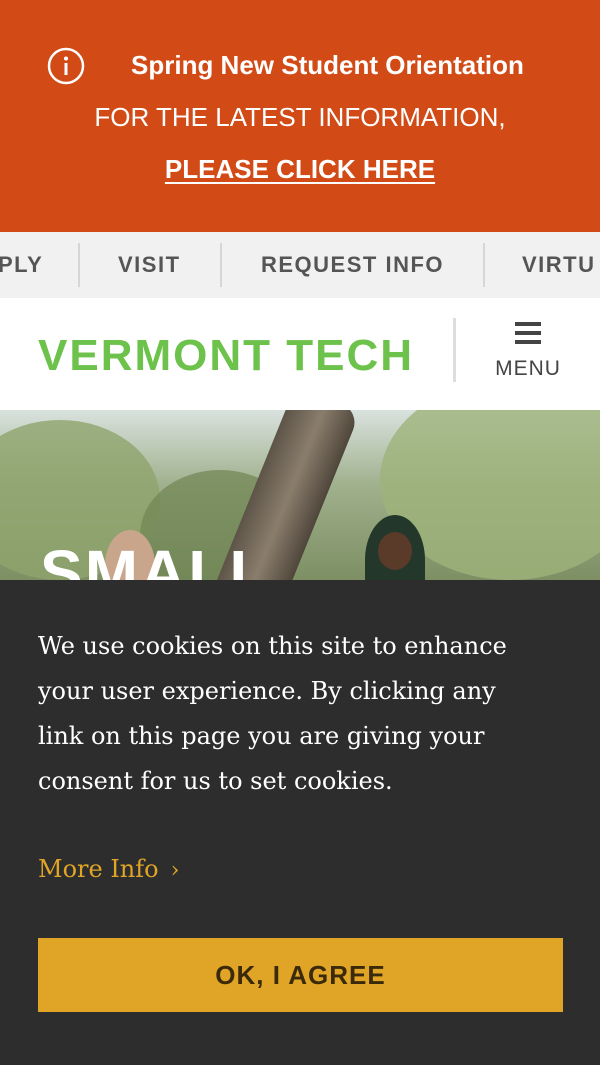 This screenshot has height=1065, width=600. Describe the element at coordinates (175, 870) in the screenshot. I see `chevron-right-icon: ›` at that location.